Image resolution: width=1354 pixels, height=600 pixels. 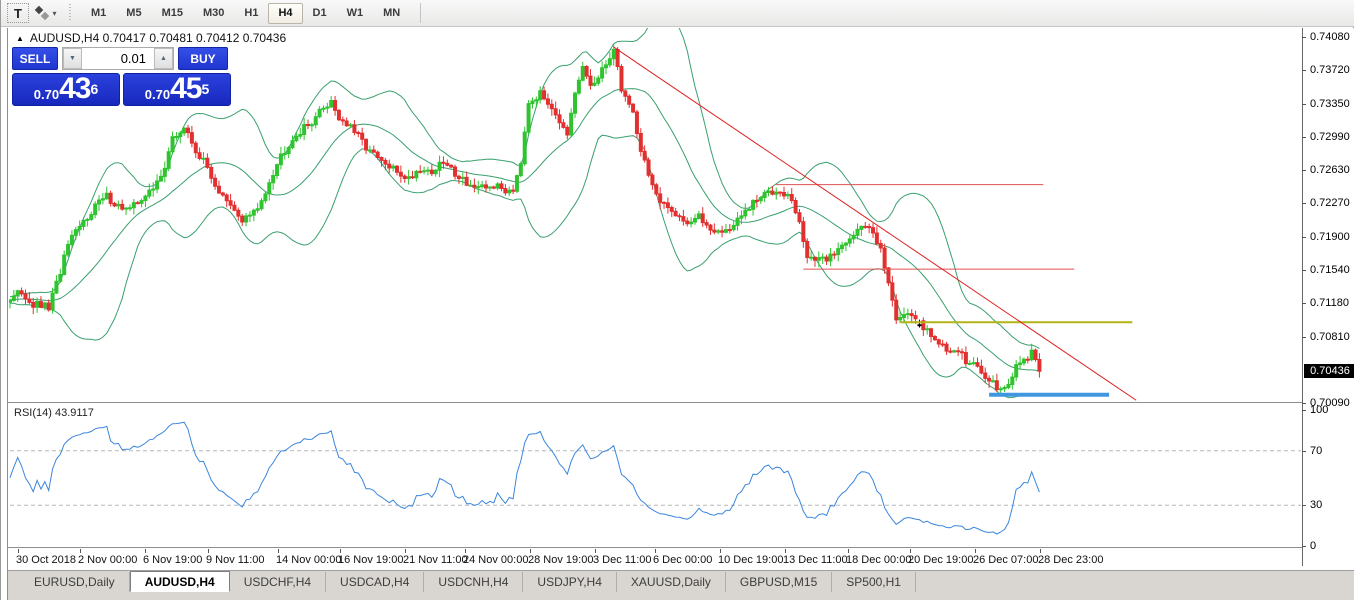 I want to click on timeframe-button-h4: H4, so click(x=285, y=13).